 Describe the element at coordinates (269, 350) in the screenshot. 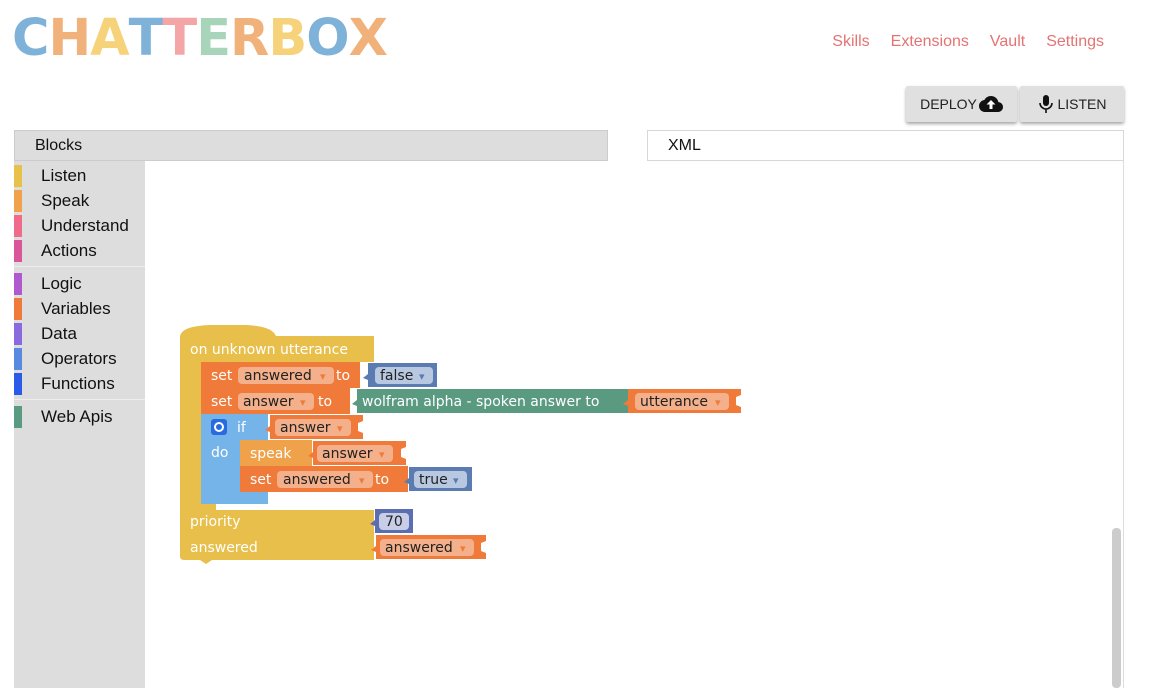

I see `event-label: on unknown utterance` at that location.